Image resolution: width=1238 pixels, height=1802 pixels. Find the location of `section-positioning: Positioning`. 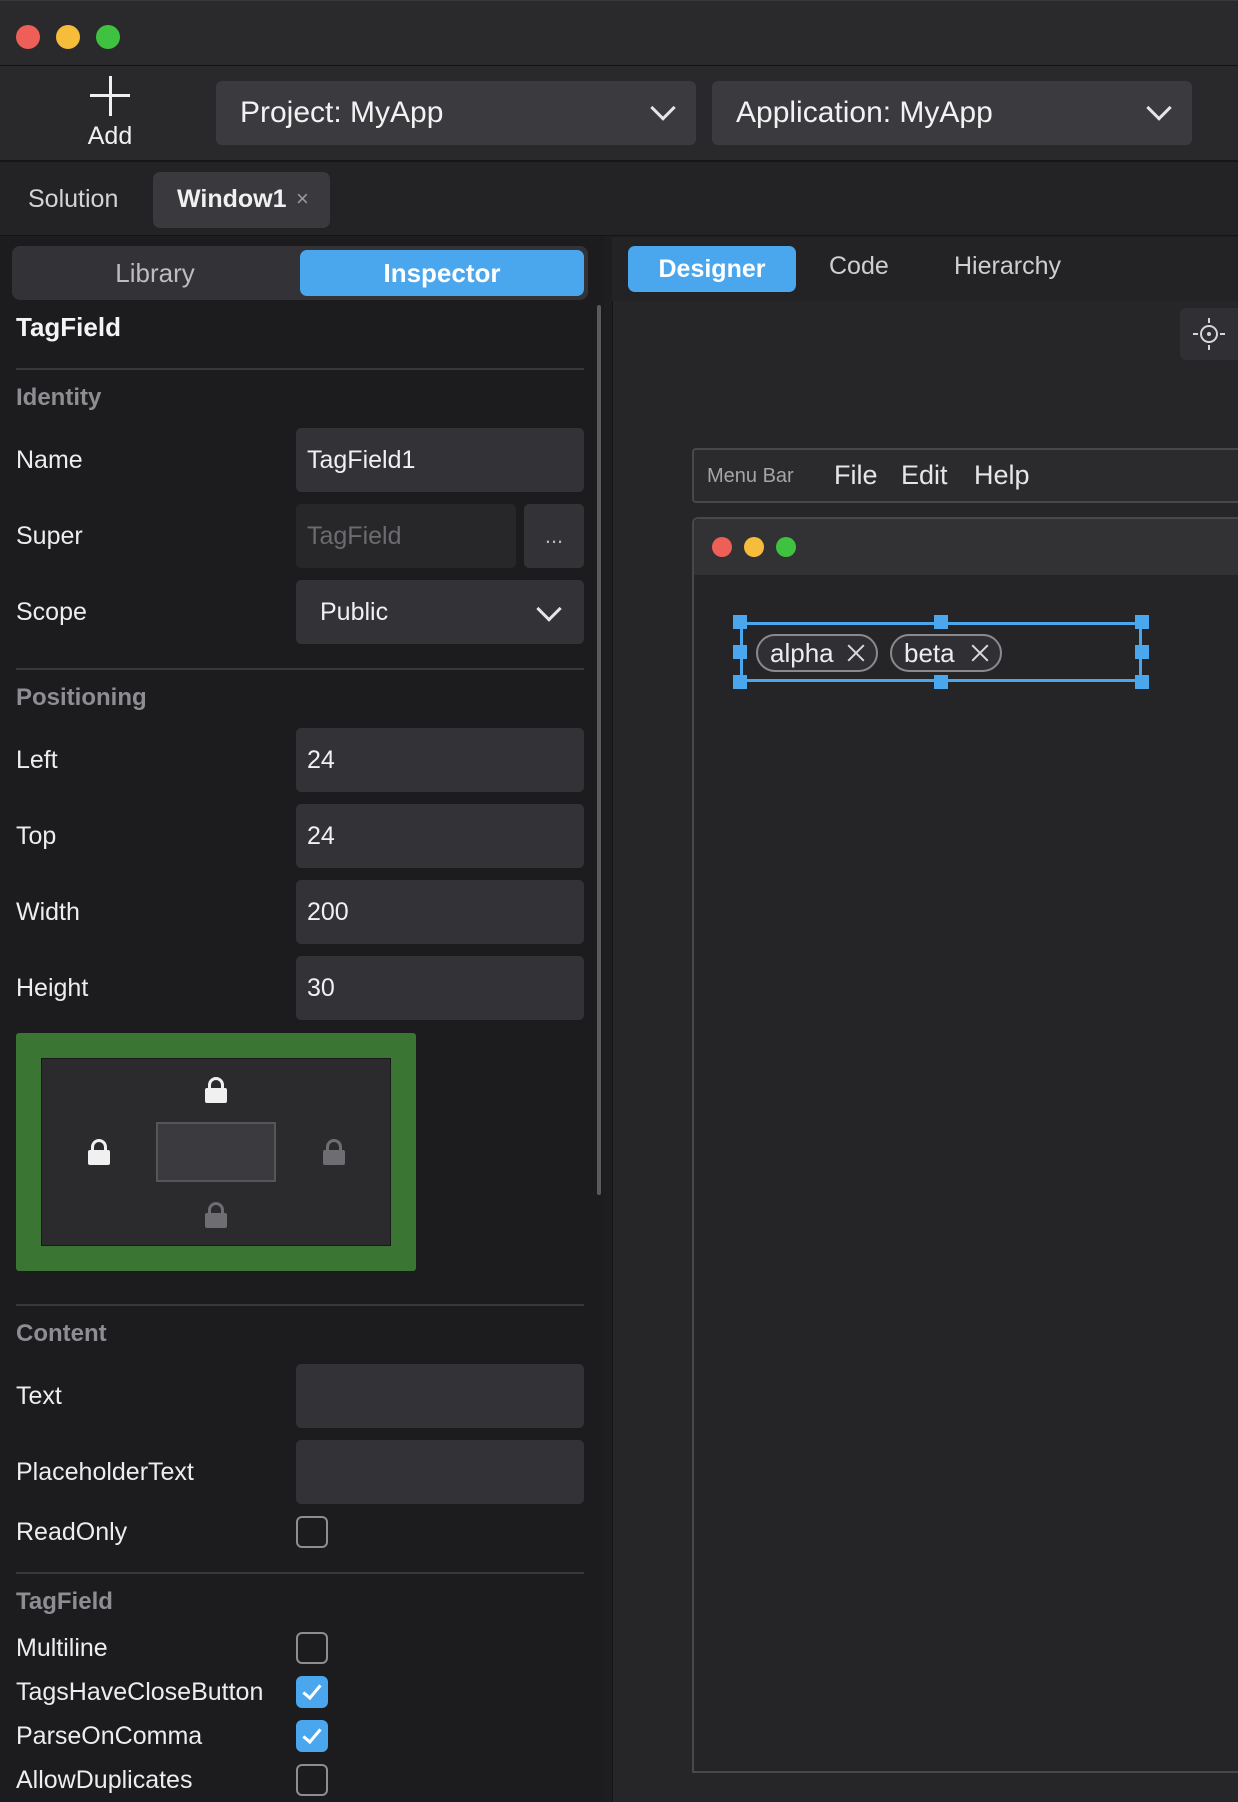

section-positioning: Positioning is located at coordinates (81, 697).